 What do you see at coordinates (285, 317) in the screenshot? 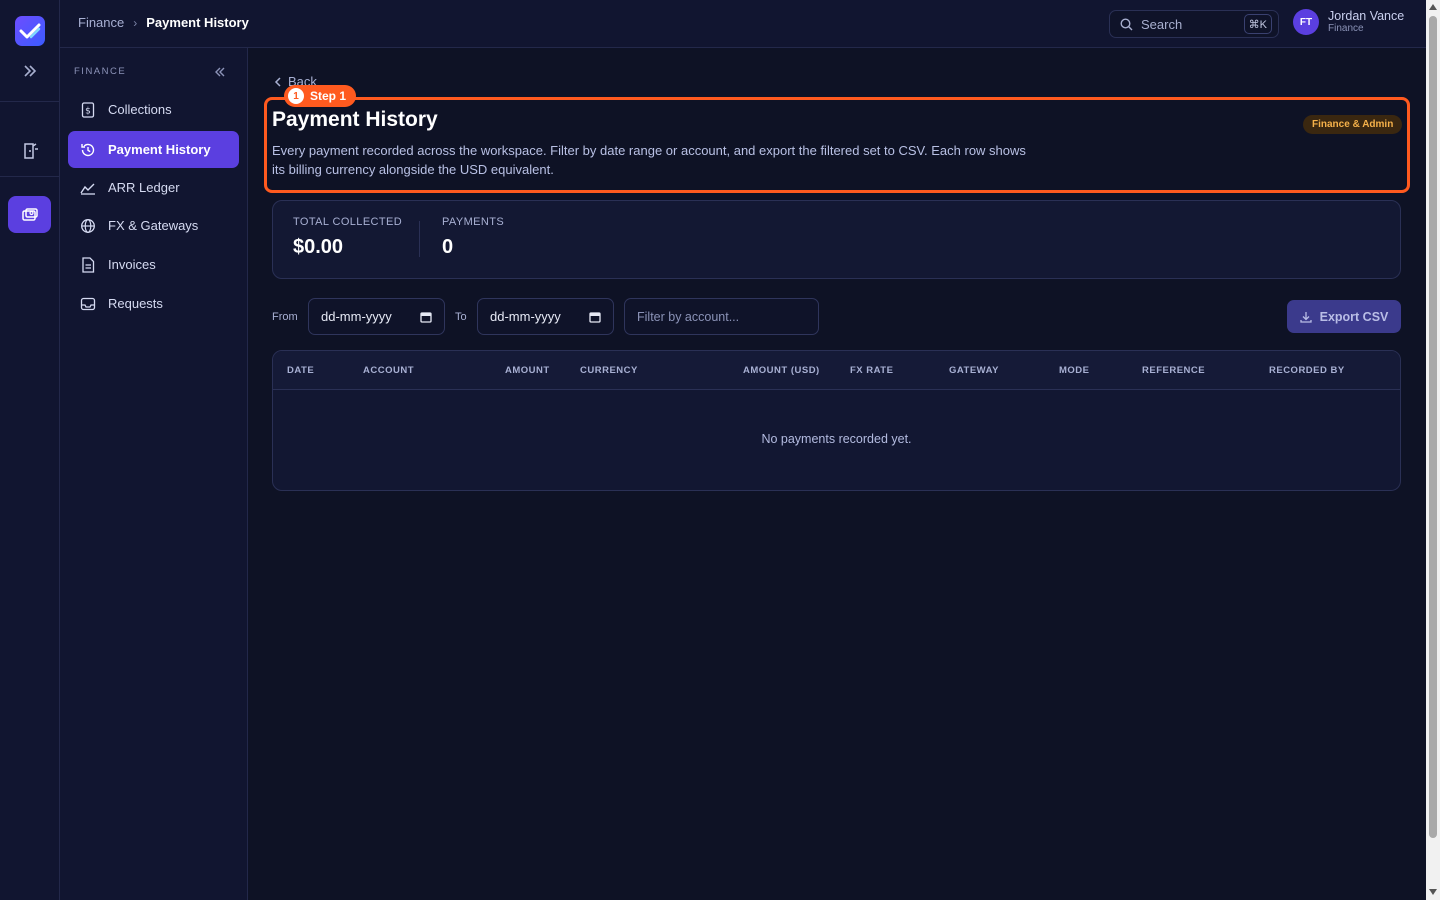
I see `from-label: From` at bounding box center [285, 317].